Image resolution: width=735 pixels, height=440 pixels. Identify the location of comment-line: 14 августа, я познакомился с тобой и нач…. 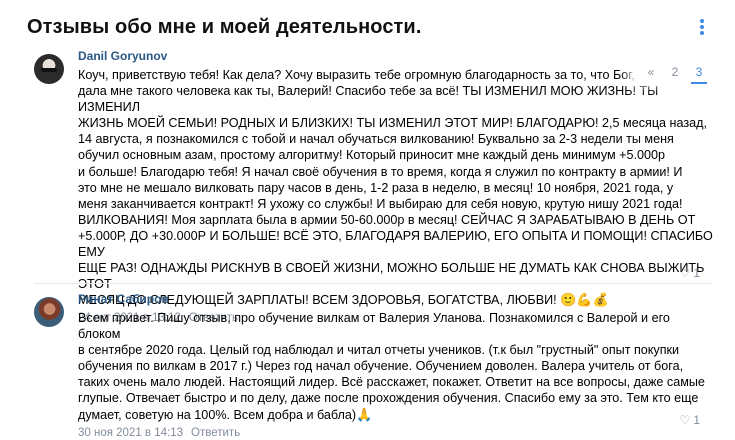
(376, 139).